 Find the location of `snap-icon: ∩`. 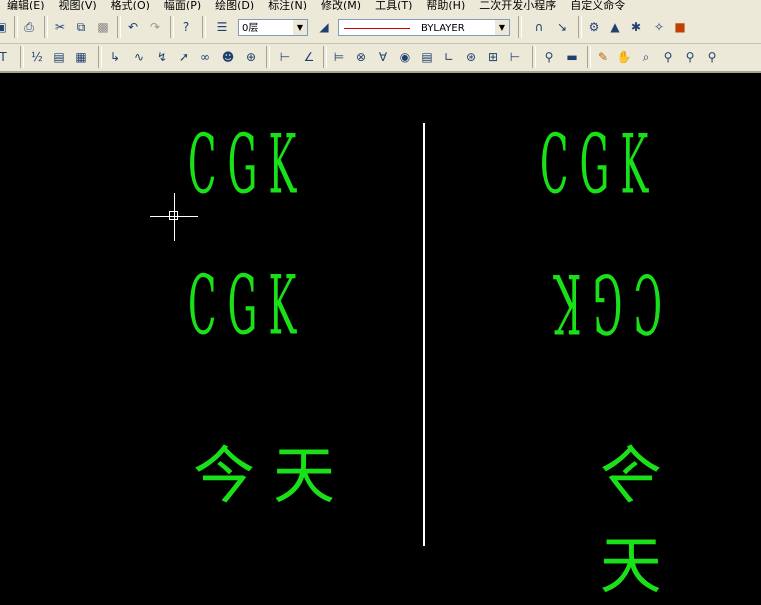

snap-icon: ∩ is located at coordinates (539, 27).